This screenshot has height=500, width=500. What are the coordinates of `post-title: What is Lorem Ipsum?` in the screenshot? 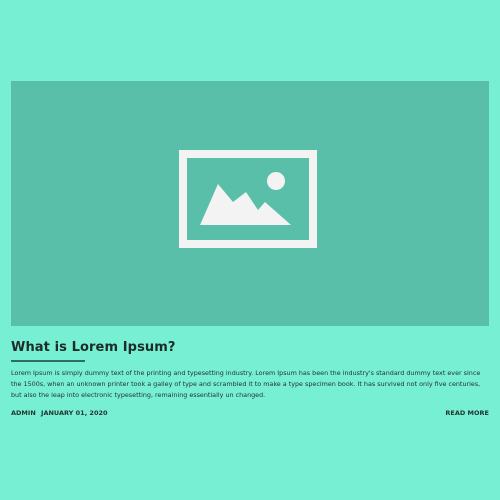 It's located at (250, 347).